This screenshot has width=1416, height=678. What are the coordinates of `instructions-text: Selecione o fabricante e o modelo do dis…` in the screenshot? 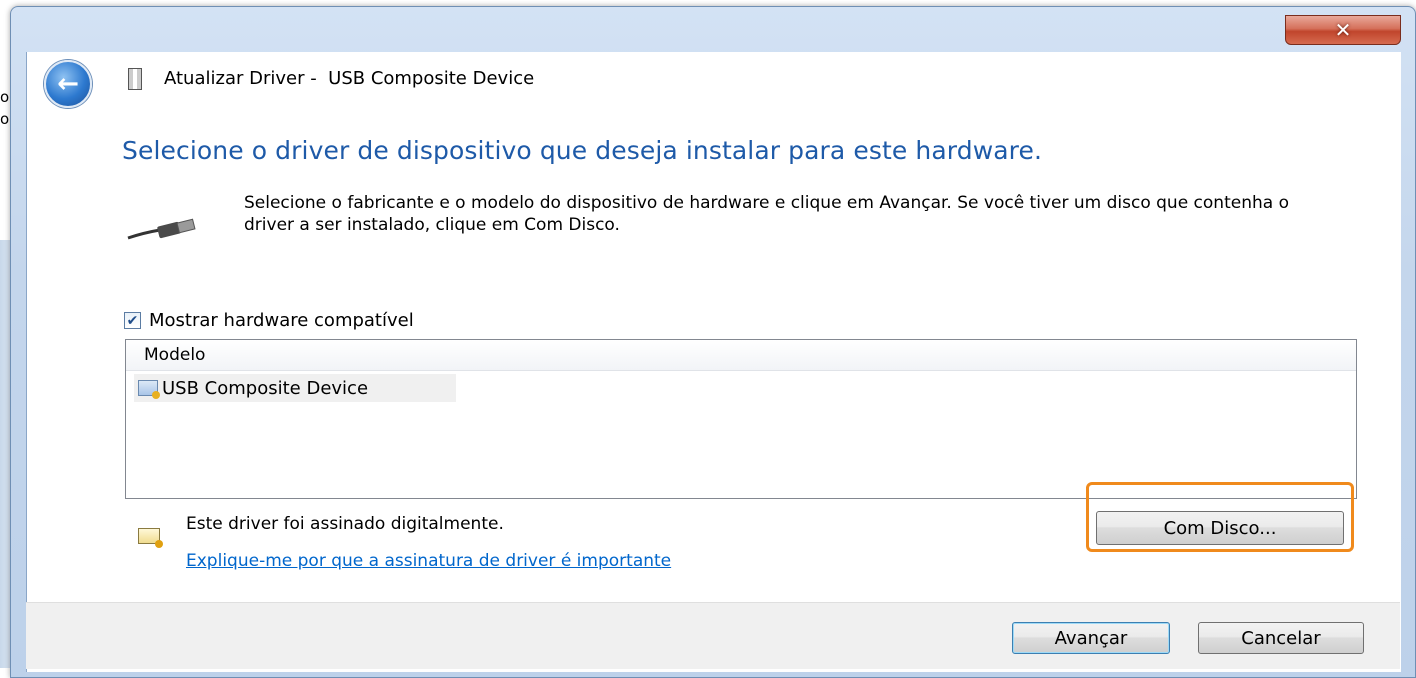 It's located at (766, 214).